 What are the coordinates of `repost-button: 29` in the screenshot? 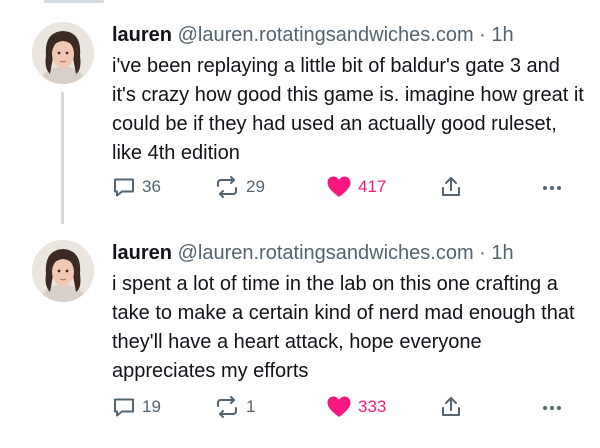 It's located at (239, 187).